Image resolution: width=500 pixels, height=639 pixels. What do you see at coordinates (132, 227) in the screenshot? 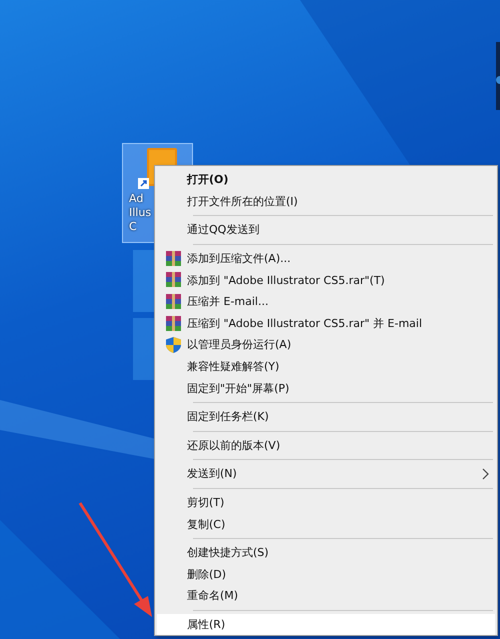
I see `icon-label: C` at bounding box center [132, 227].